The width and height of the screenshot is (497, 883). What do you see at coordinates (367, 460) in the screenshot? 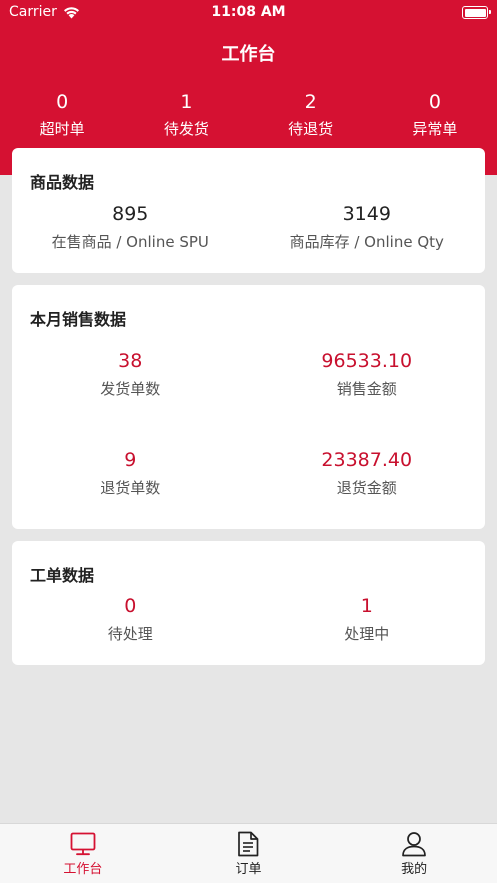
I see `stat-value: 23387.40` at bounding box center [367, 460].